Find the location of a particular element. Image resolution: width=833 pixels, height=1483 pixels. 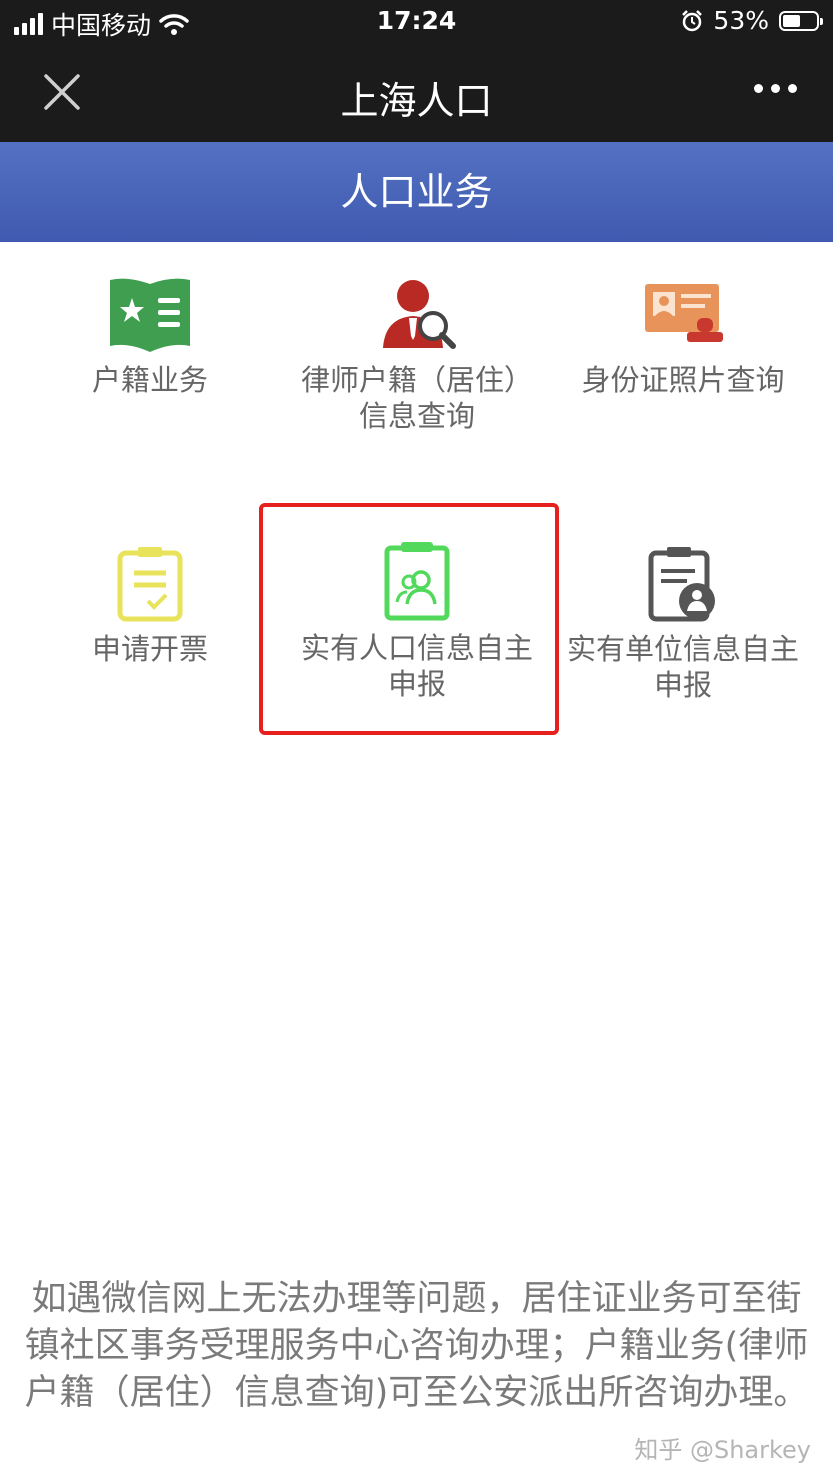

more-icon is located at coordinates (775, 88).